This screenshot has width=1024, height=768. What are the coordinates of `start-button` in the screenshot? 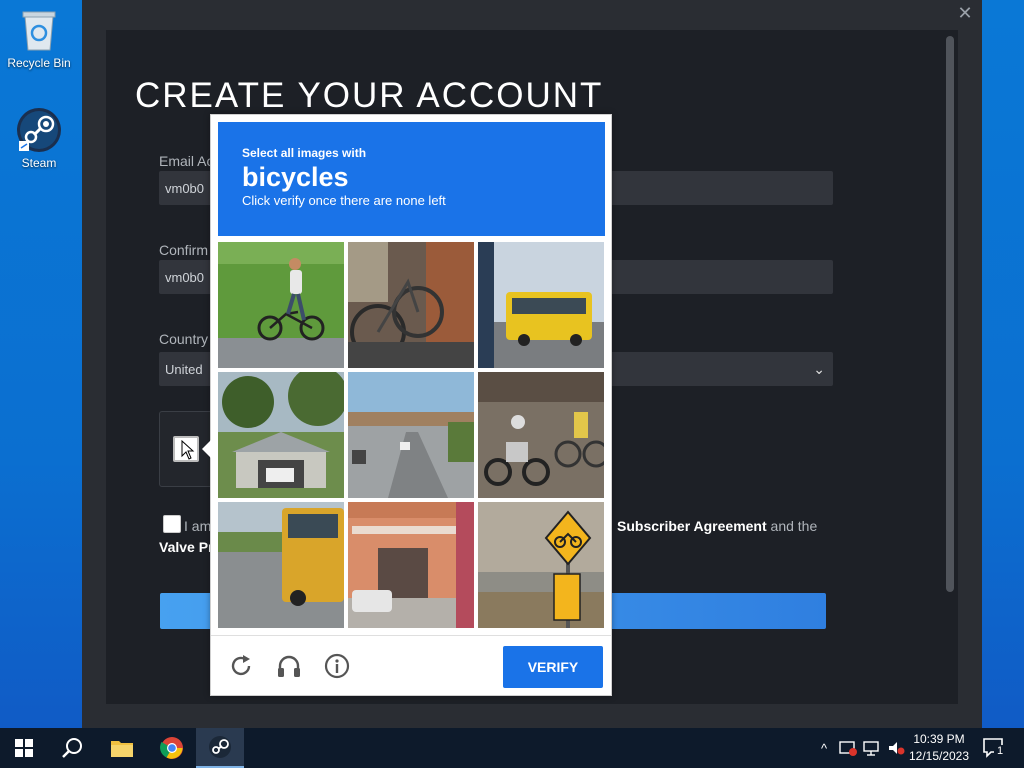 It's located at (24, 748).